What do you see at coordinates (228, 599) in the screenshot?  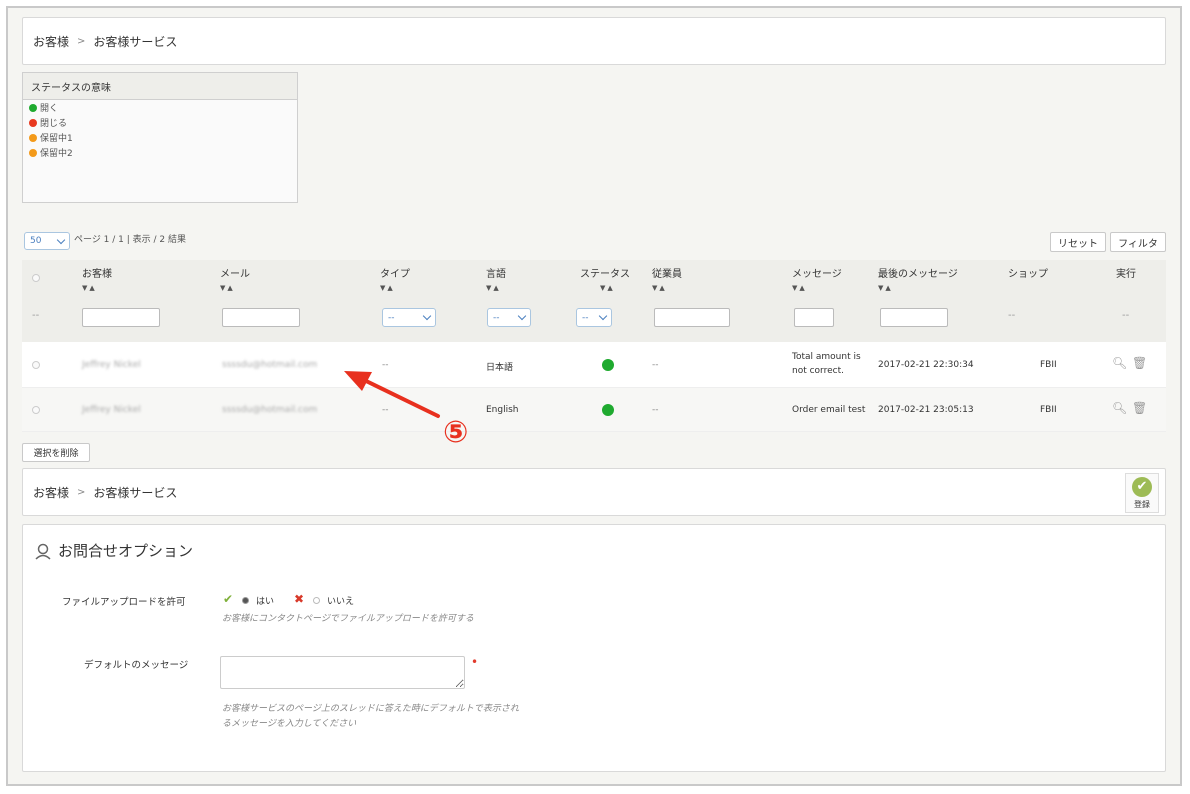 I see `check-icon: ✔` at bounding box center [228, 599].